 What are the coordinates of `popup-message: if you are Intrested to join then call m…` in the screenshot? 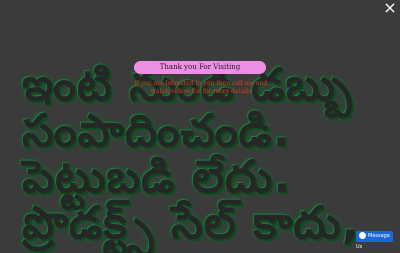 It's located at (201, 87).